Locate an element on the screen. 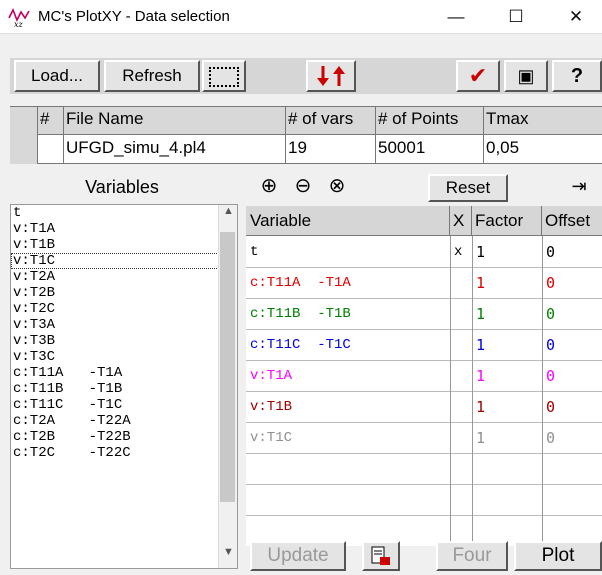  plot-header-factor: Factor is located at coordinates (507, 221).